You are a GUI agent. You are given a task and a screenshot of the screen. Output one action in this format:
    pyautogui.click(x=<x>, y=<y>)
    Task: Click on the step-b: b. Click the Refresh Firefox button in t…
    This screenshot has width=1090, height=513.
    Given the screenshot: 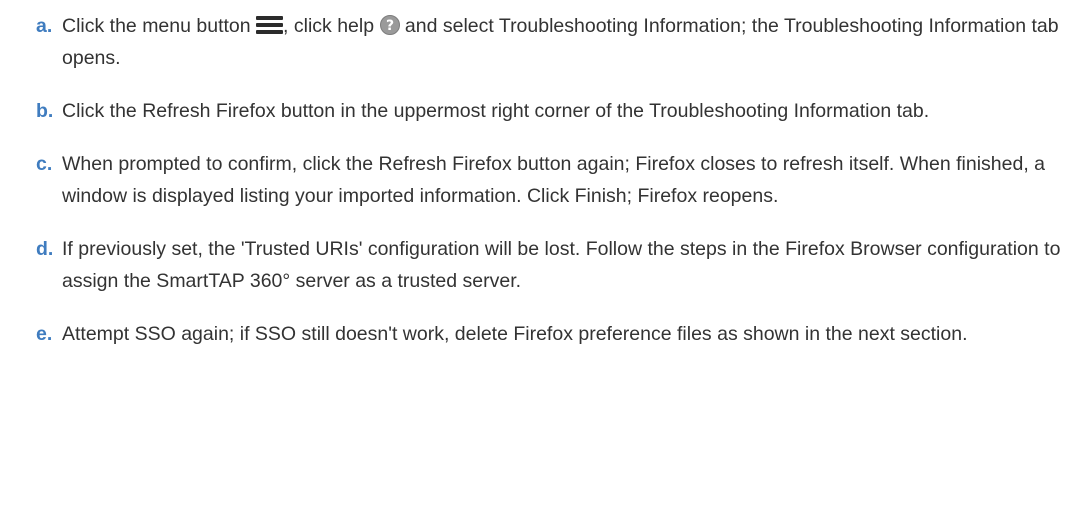 What is the action you would take?
    pyautogui.click(x=545, y=111)
    